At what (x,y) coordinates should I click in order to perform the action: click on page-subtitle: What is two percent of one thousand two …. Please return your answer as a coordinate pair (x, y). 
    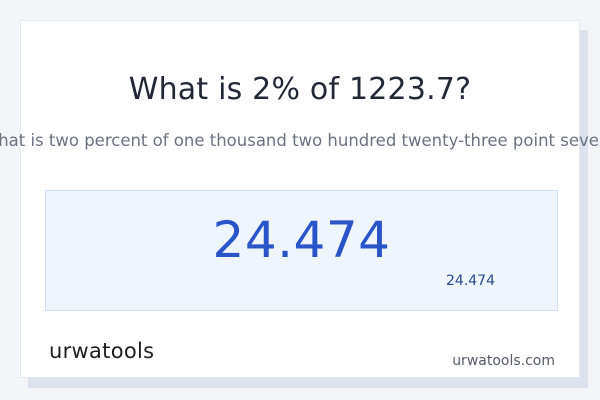
    Looking at the image, I should click on (300, 140).